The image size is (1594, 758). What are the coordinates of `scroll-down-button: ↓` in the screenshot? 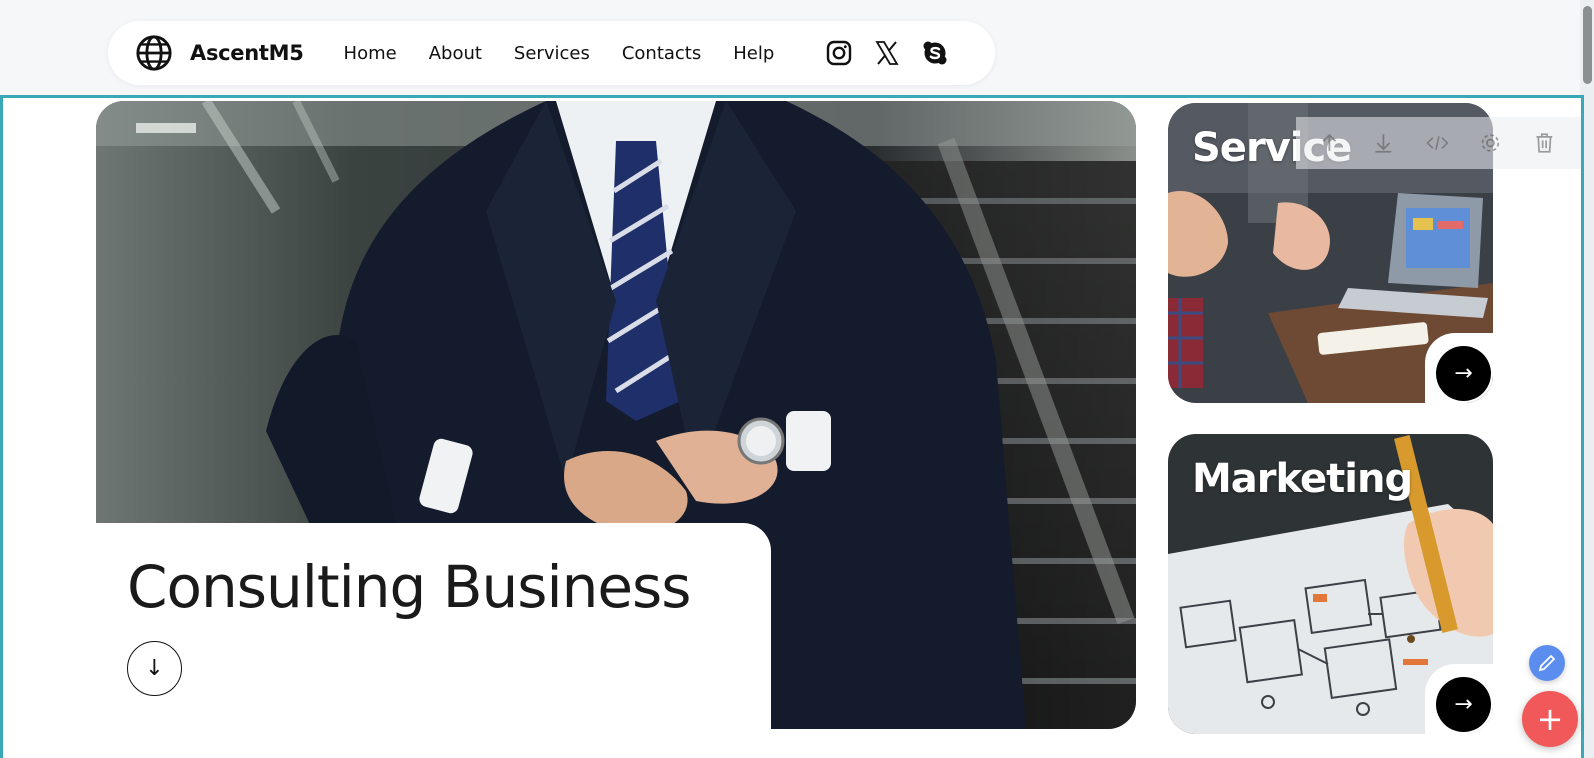 It's located at (154, 668).